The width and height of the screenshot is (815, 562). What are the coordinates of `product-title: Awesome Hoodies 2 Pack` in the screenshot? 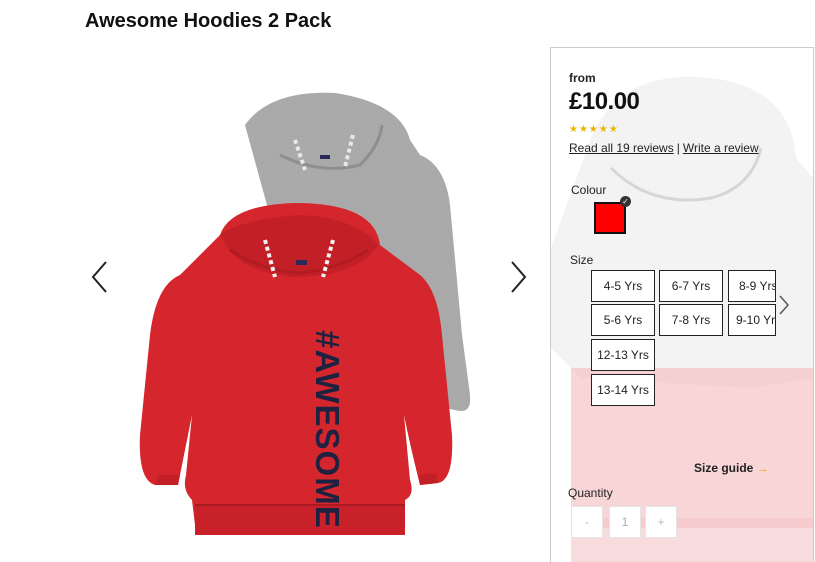 It's located at (208, 21).